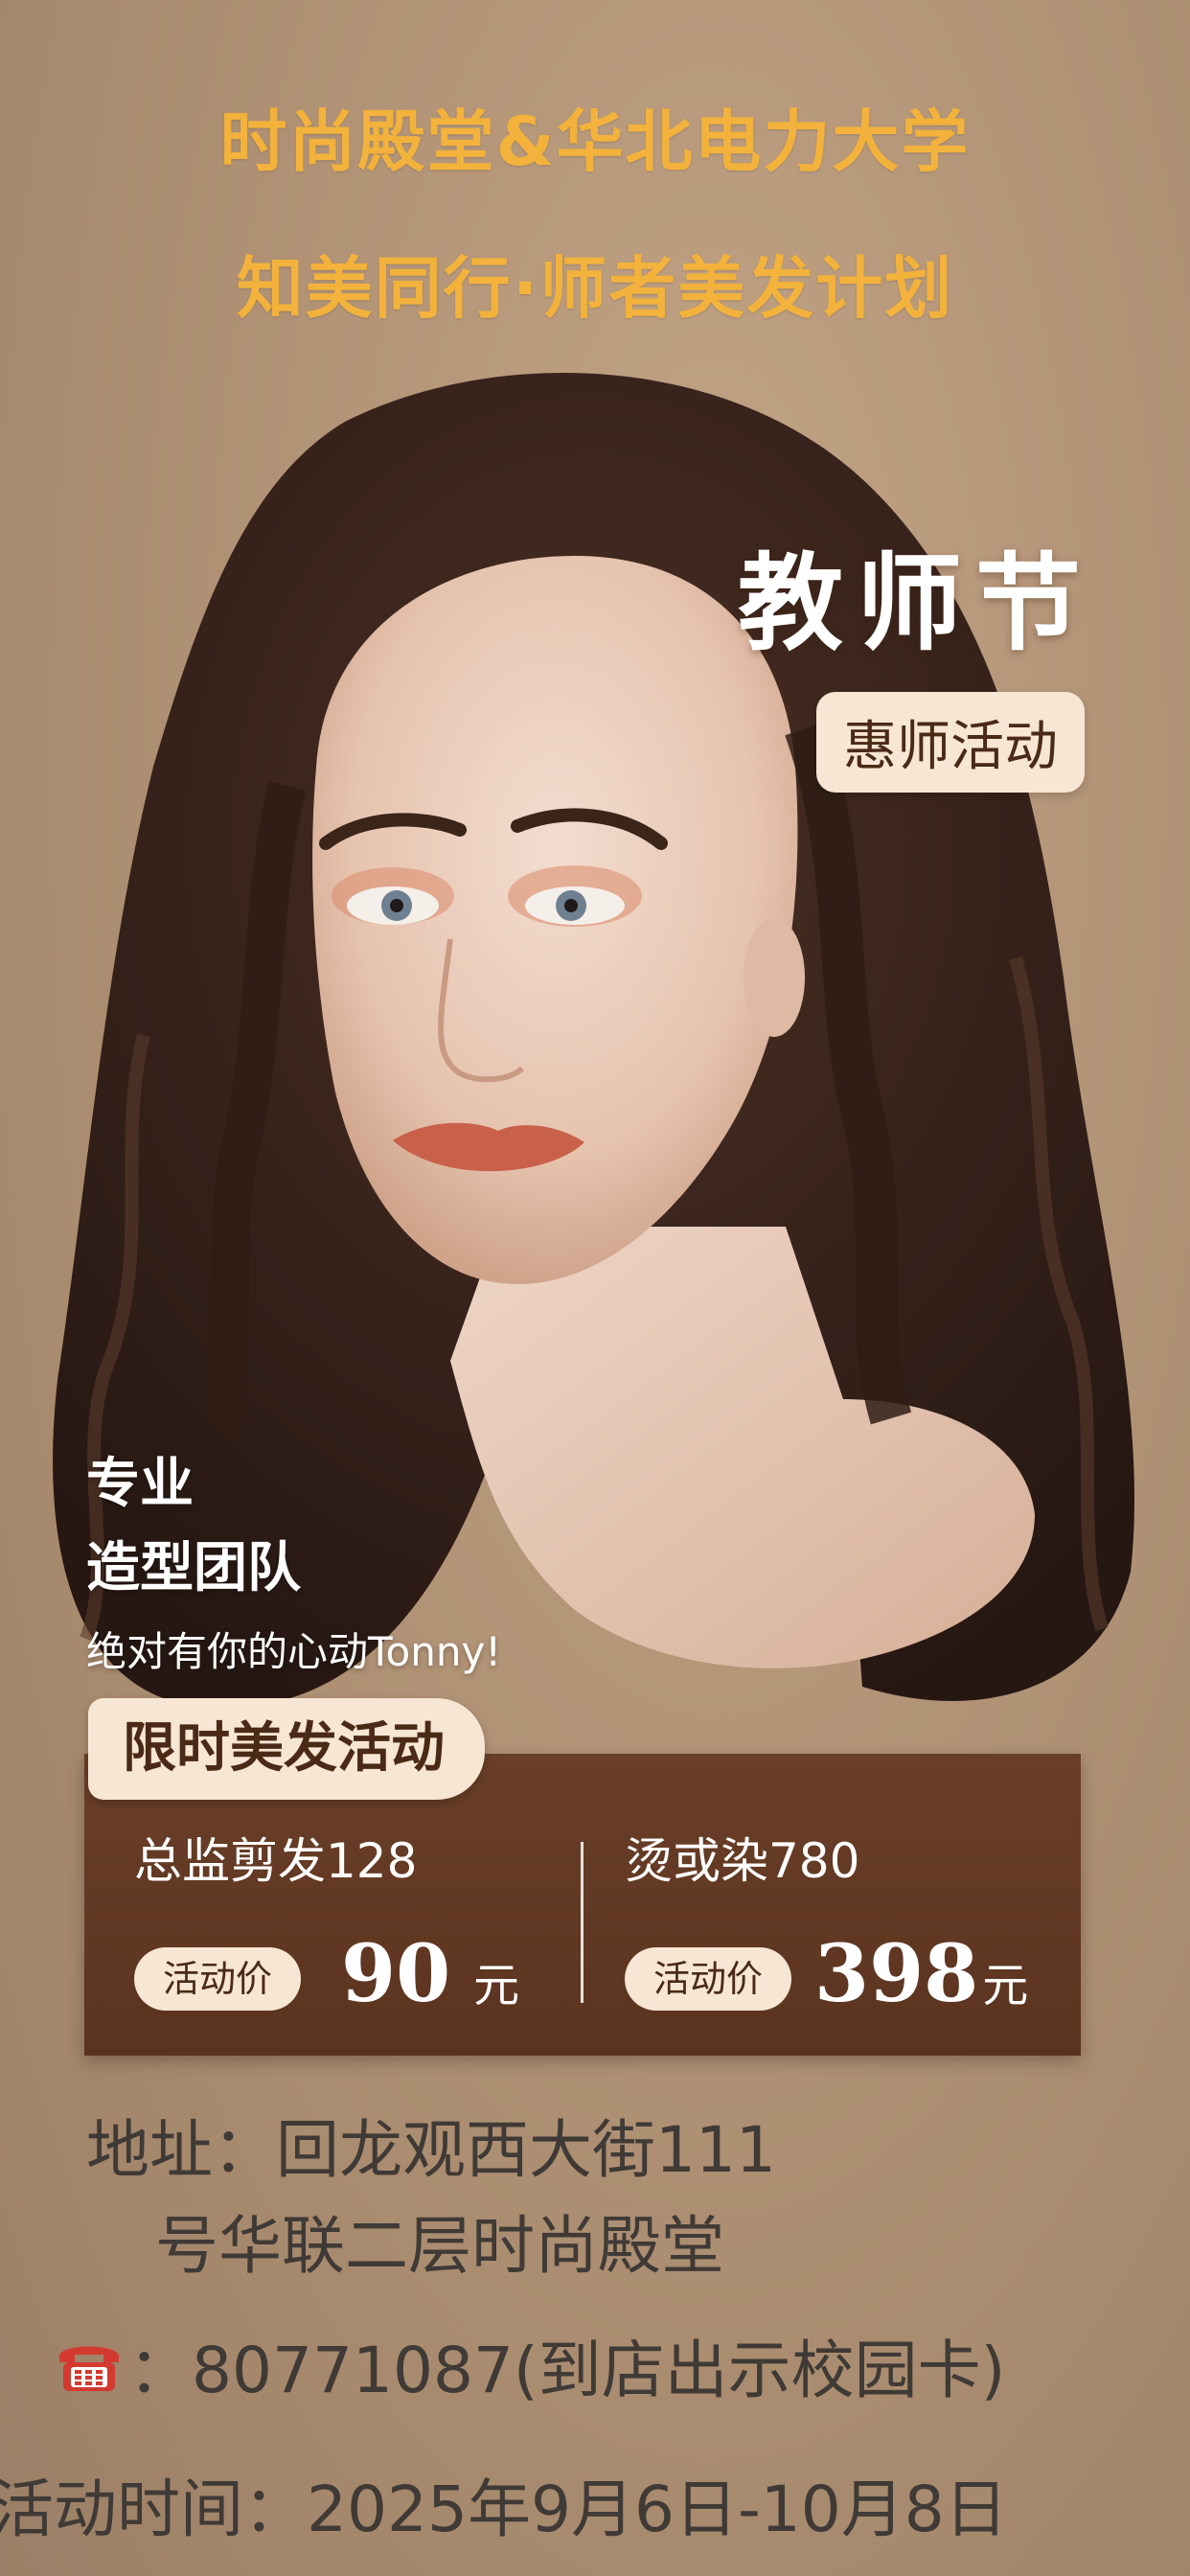 The image size is (1190, 2576). Describe the element at coordinates (916, 603) in the screenshot. I see `festival-title: 教师节` at that location.